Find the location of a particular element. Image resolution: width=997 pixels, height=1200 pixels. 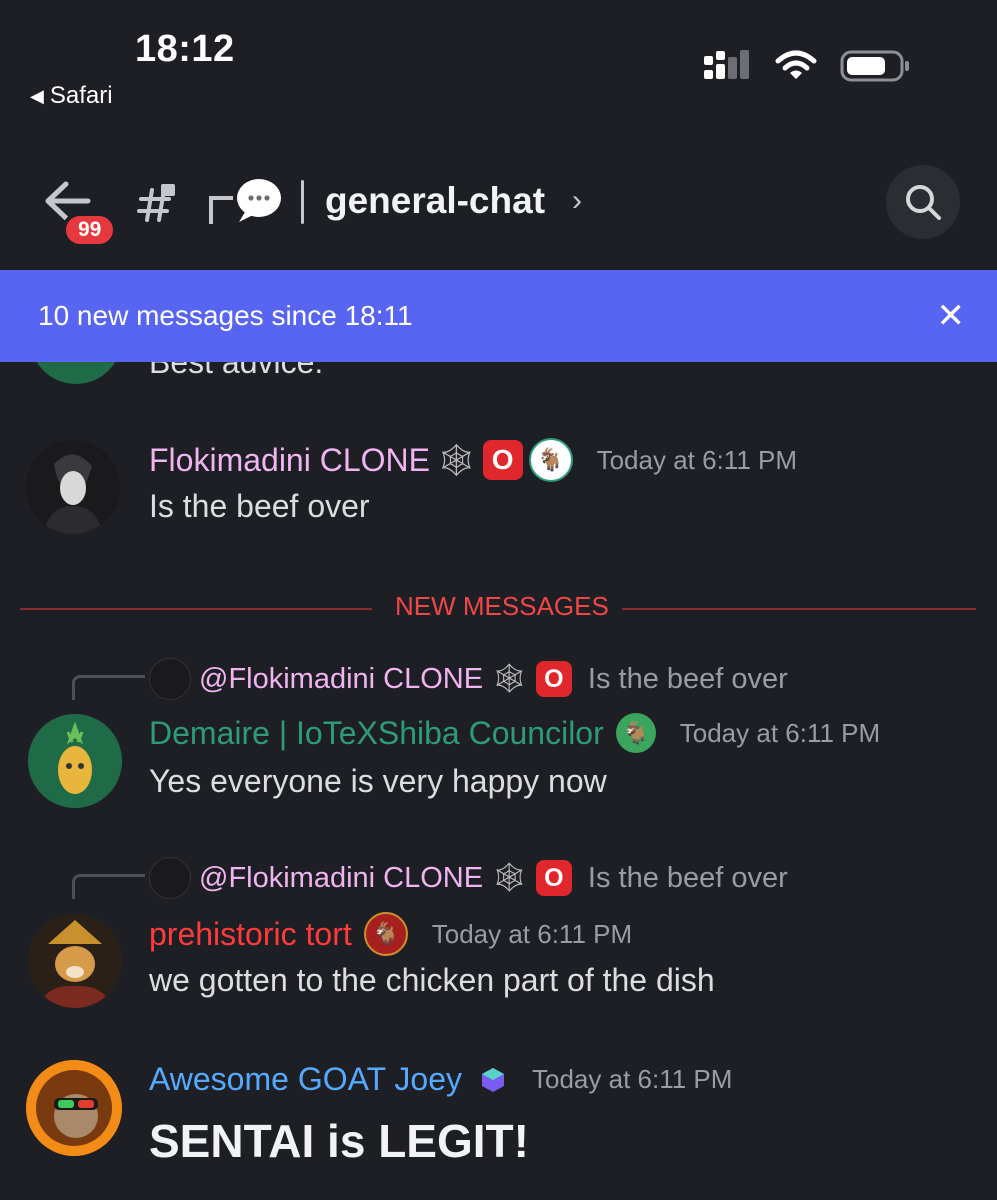

message-text: Yes everyone is very happy now is located at coordinates (378, 781).